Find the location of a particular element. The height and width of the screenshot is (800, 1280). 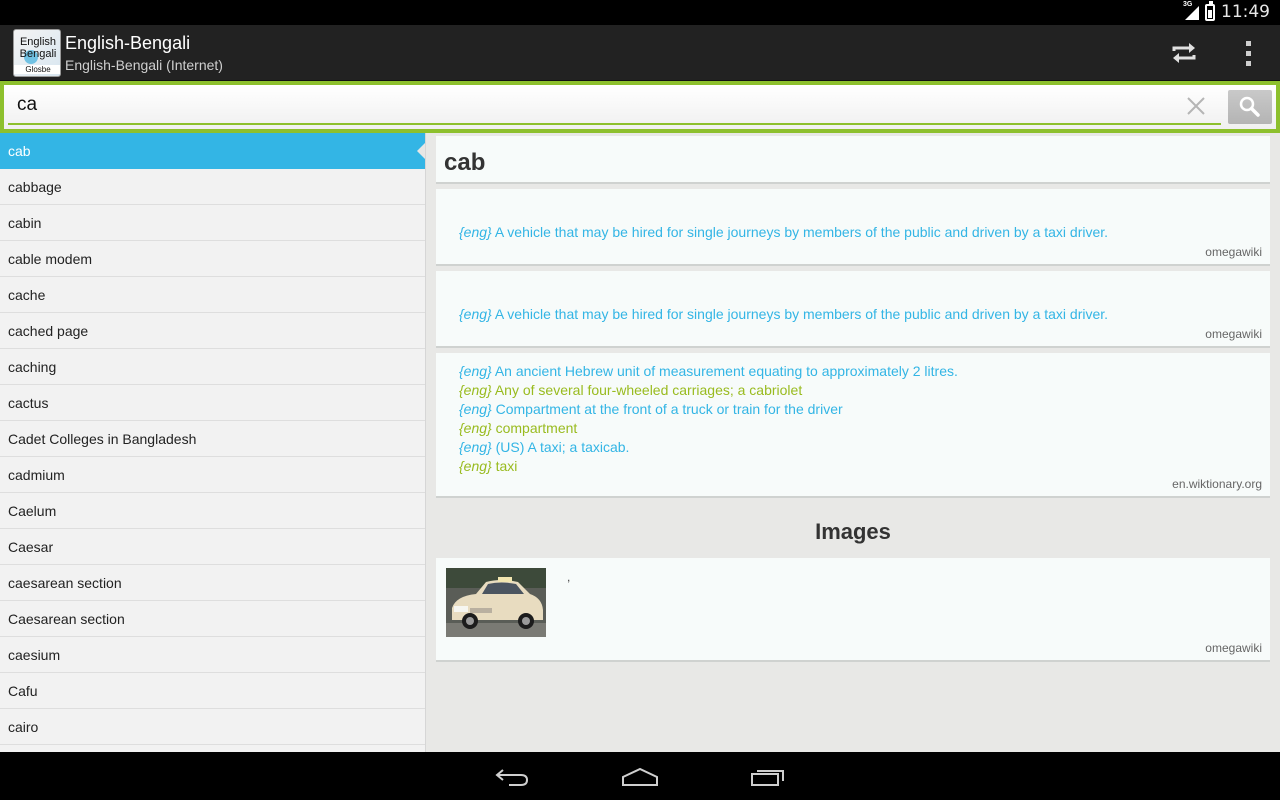

definition-text: (US) A taxi; a taxicab. is located at coordinates (562, 447).